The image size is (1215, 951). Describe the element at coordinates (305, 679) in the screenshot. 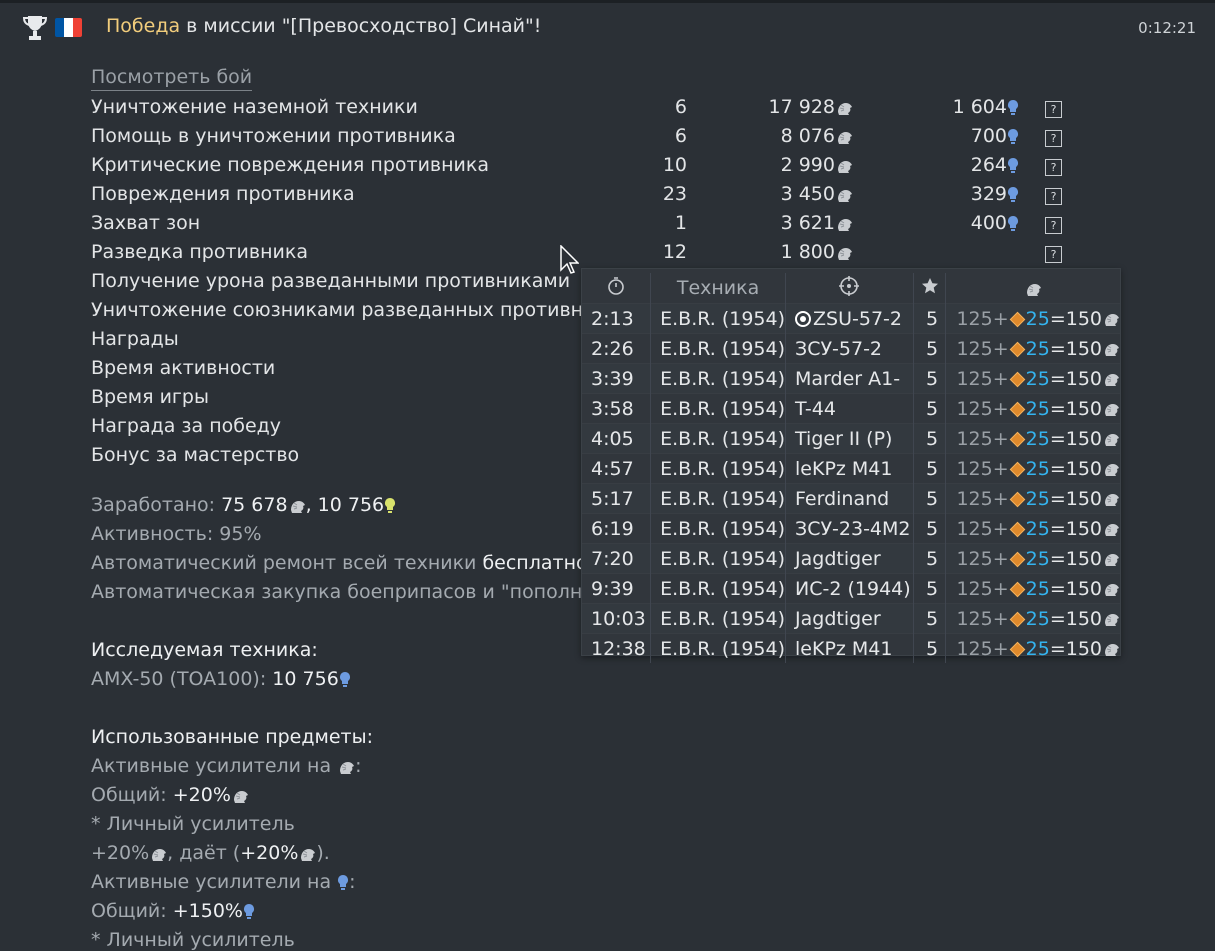

I see `research-rp: 10 756` at that location.